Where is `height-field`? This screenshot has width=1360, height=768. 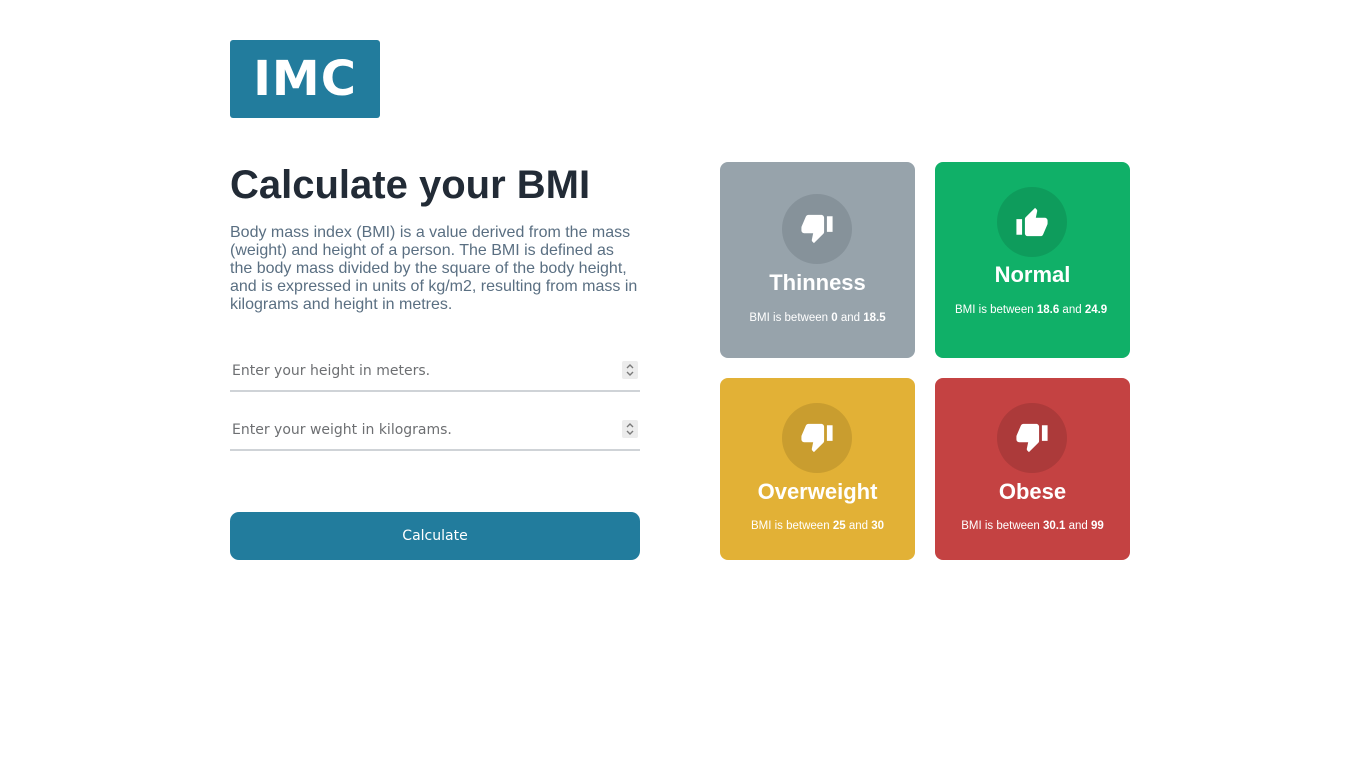
height-field is located at coordinates (435, 372).